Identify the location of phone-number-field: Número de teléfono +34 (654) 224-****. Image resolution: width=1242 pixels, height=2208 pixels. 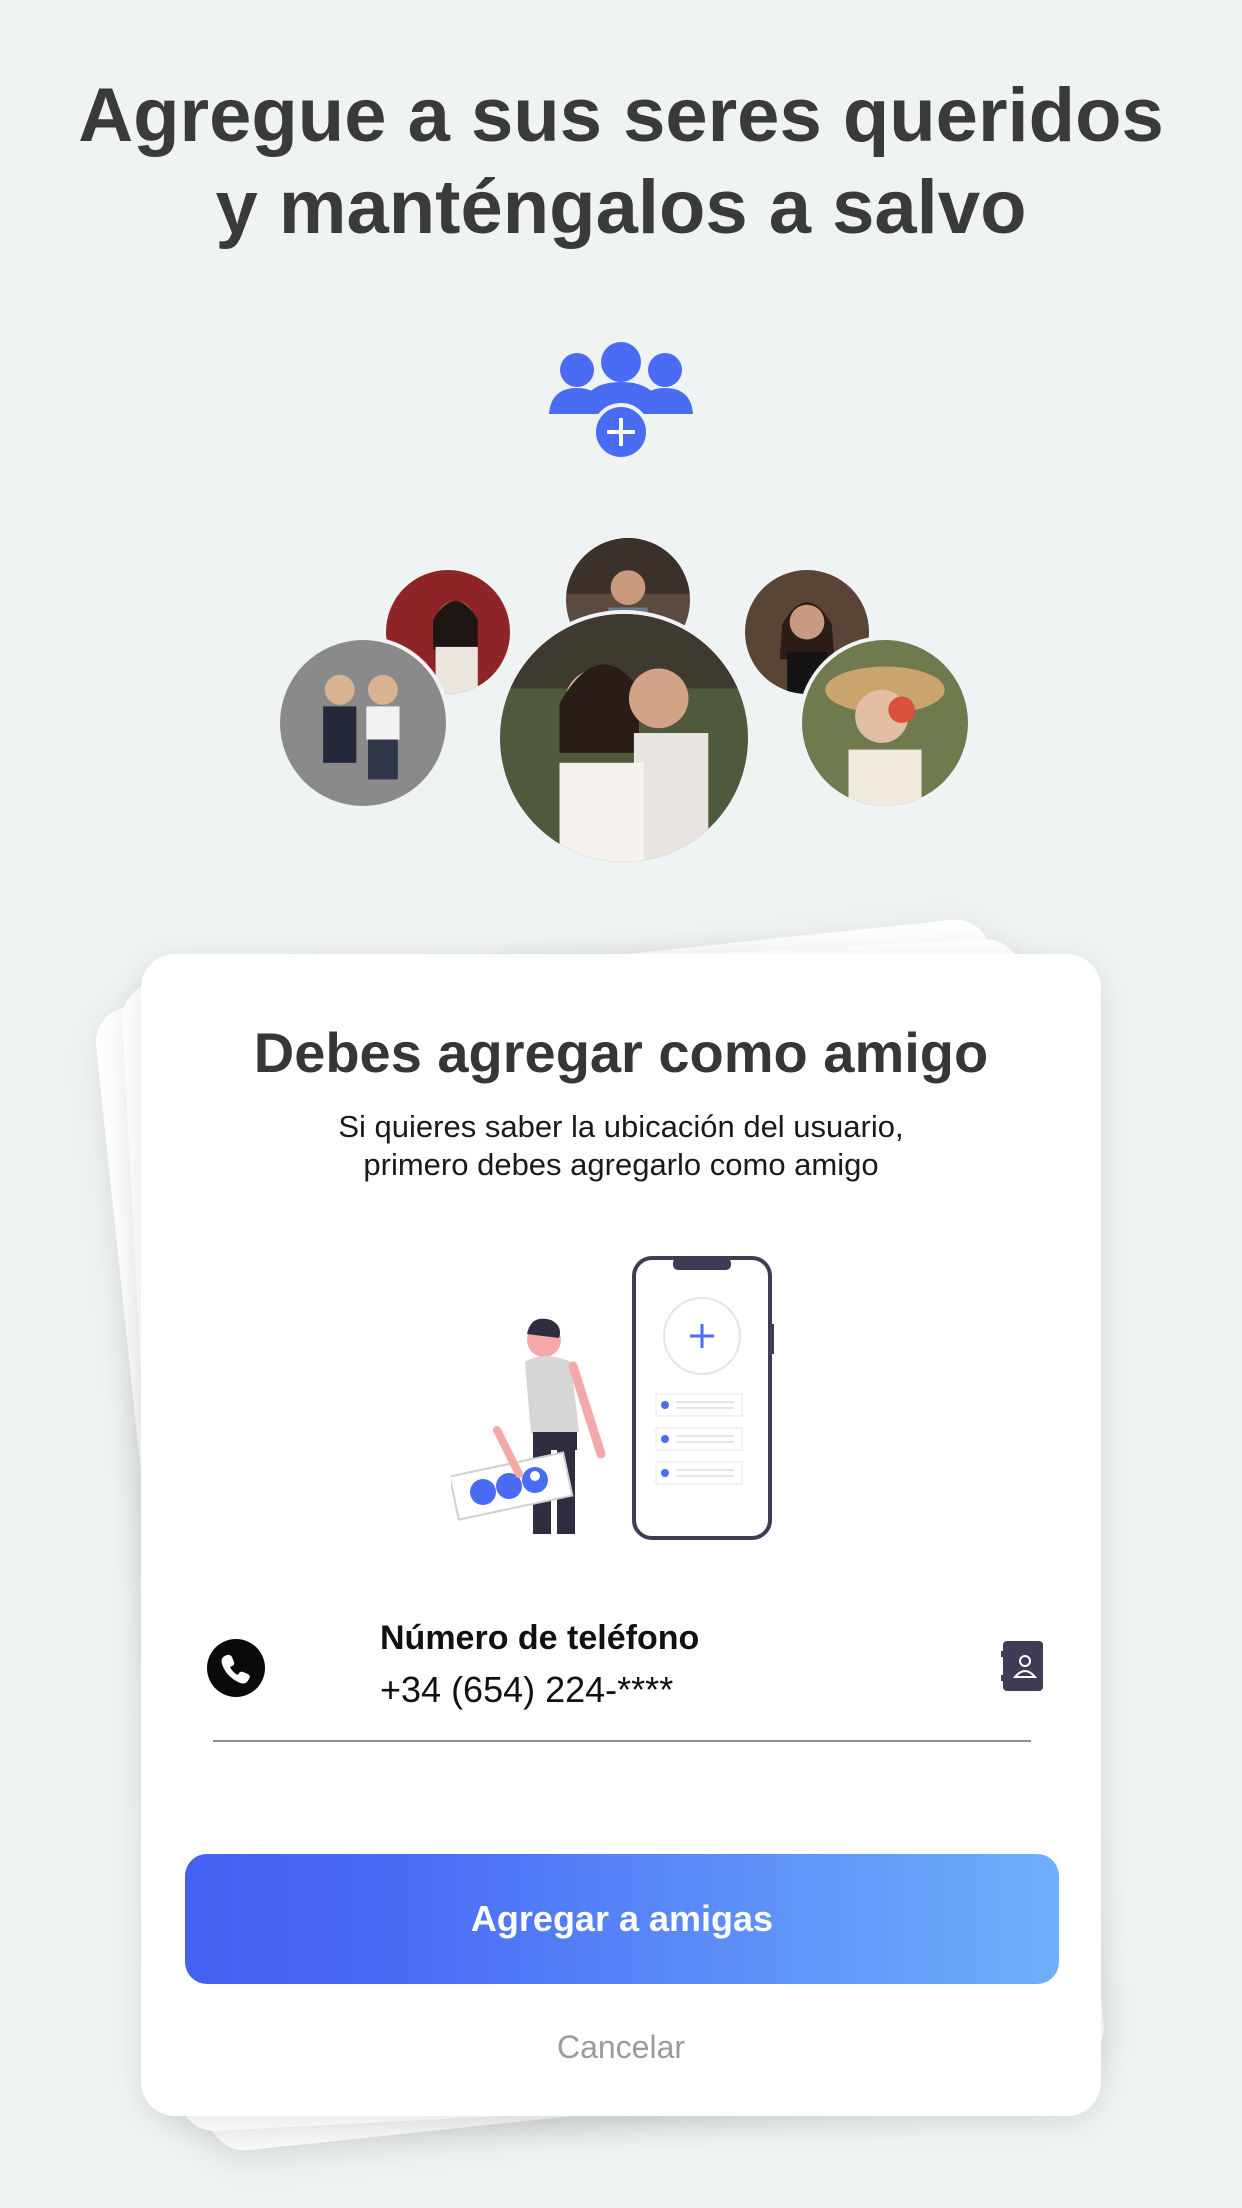
(625, 1674).